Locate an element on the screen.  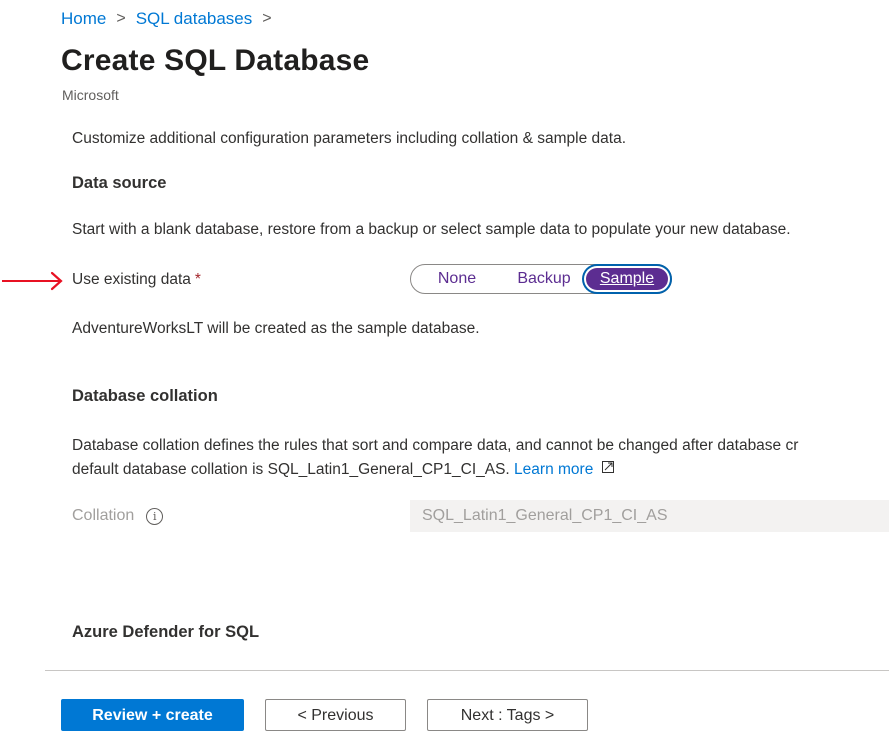
use-existing-data-text: Use existing data is located at coordinates (131, 279).